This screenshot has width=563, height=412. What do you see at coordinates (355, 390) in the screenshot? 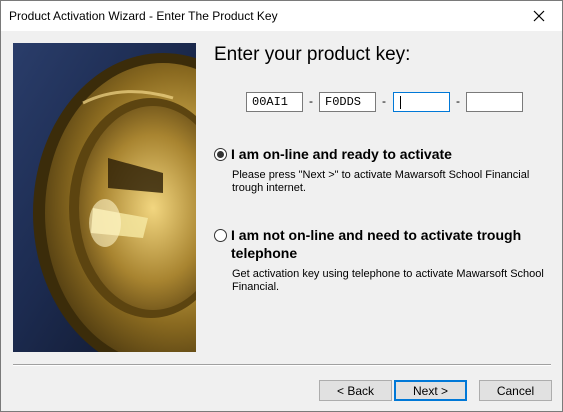
I see `back-button: < Back` at bounding box center [355, 390].